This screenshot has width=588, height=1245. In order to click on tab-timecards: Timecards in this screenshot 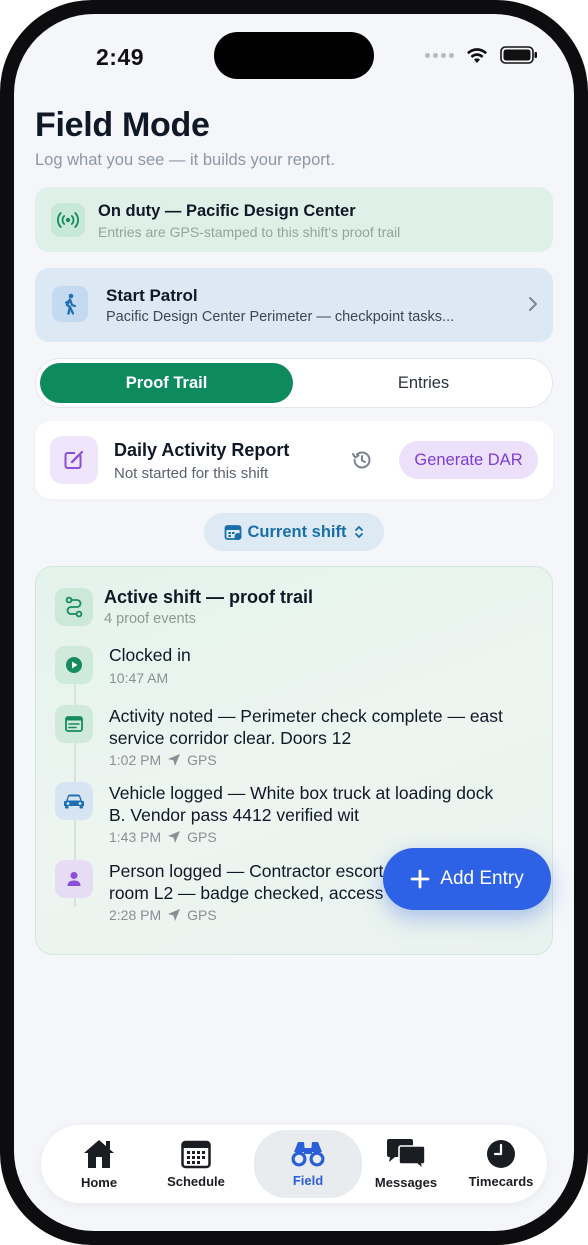, I will do `click(501, 1164)`.